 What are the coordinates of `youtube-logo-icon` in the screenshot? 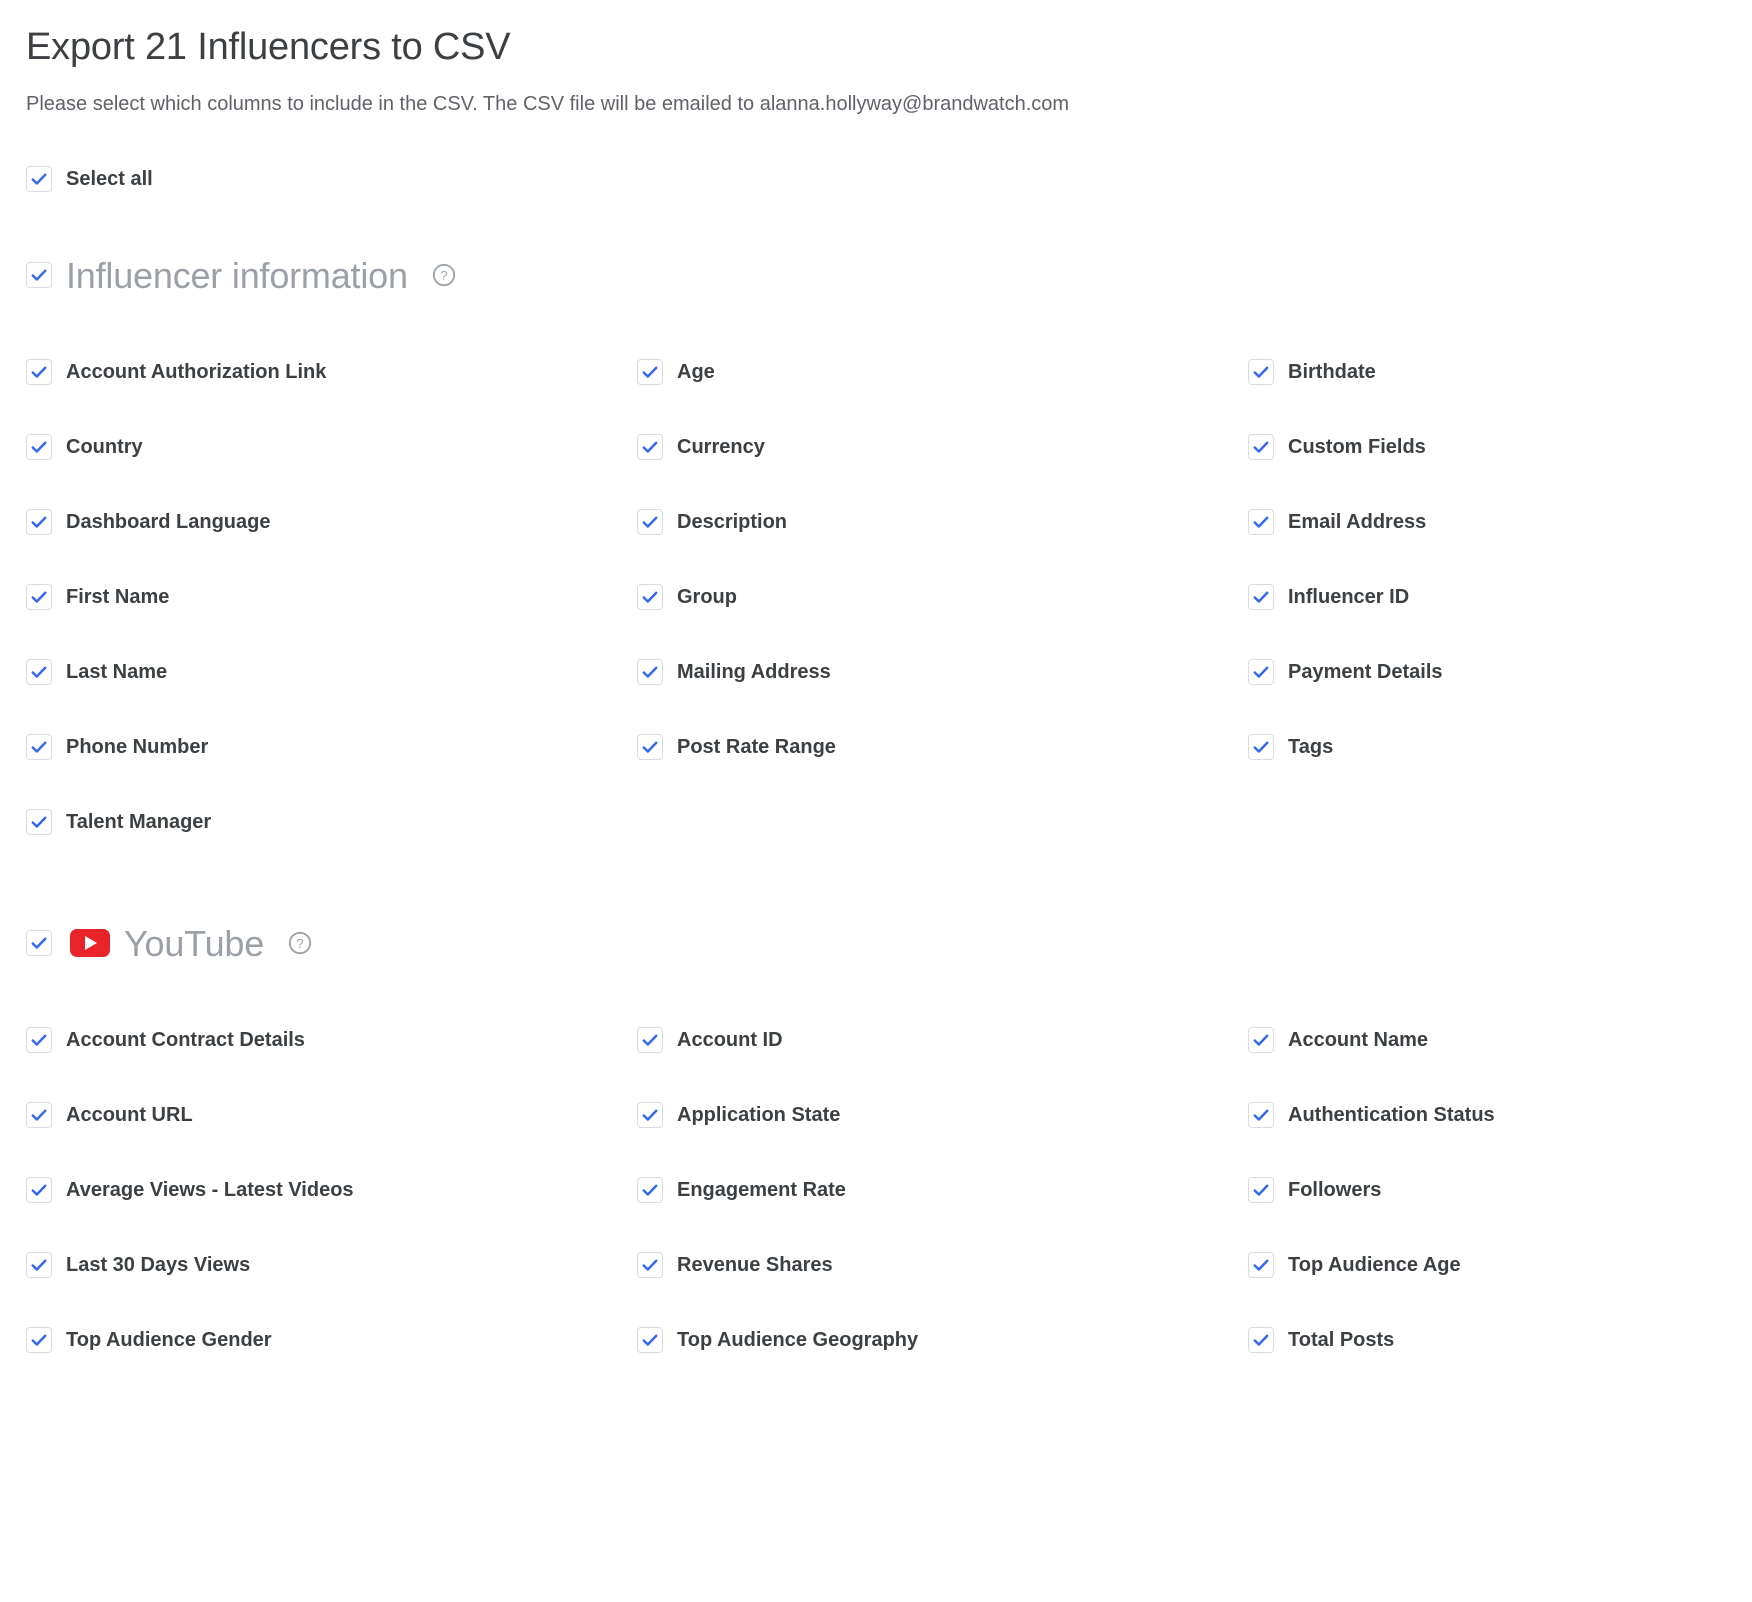 It's located at (90, 943).